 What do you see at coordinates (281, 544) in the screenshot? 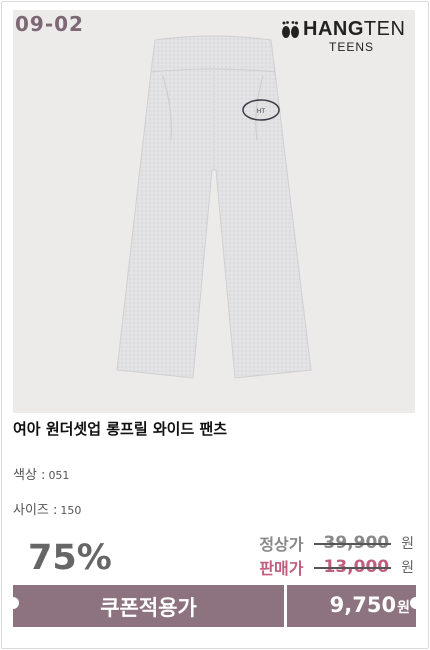
I see `regular-price-label: 정상가` at bounding box center [281, 544].